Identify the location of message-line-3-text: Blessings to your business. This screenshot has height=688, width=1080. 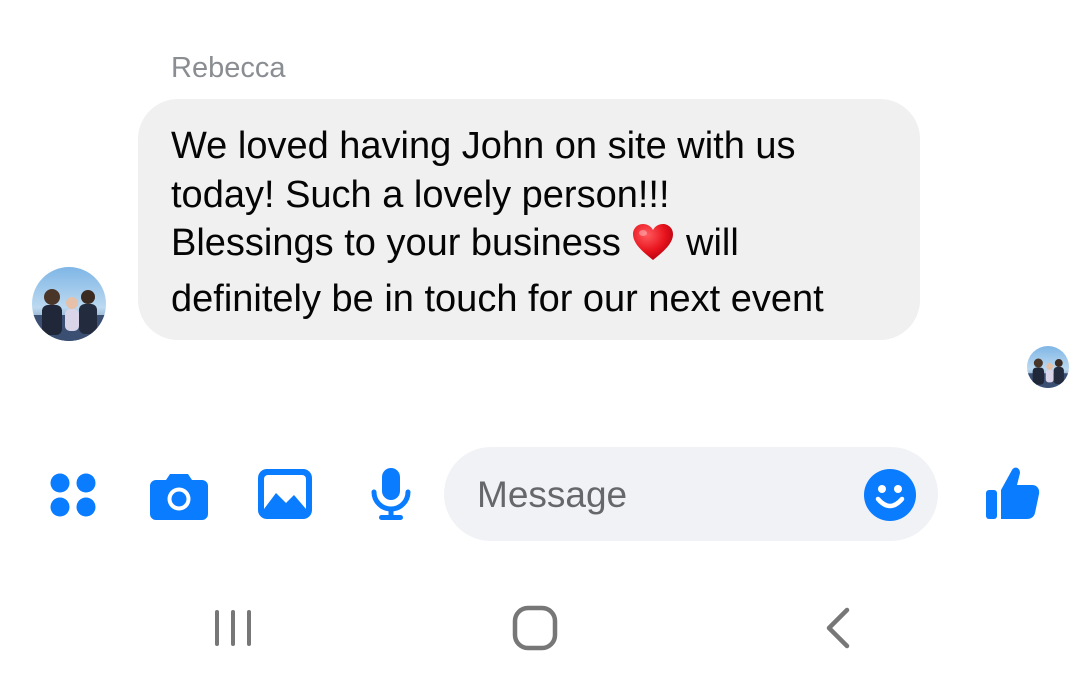
(396, 243).